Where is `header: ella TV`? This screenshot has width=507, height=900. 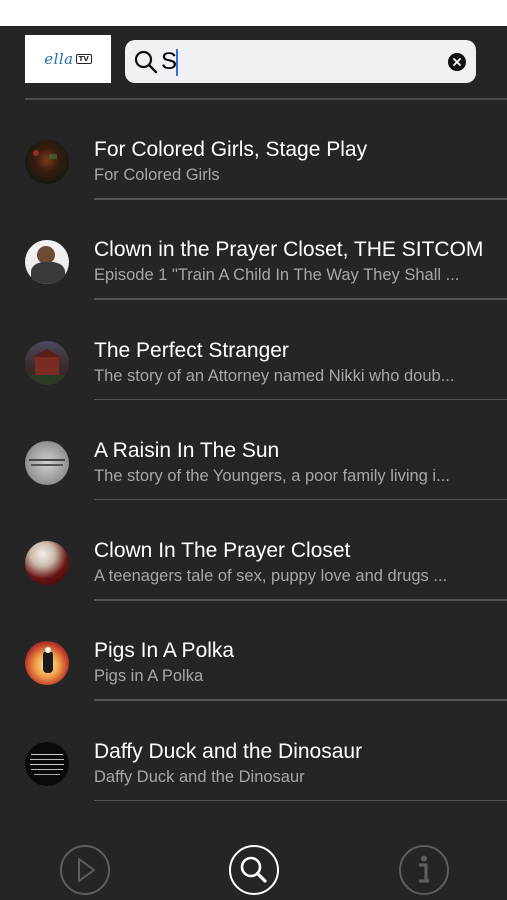 header: ella TV is located at coordinates (253, 63).